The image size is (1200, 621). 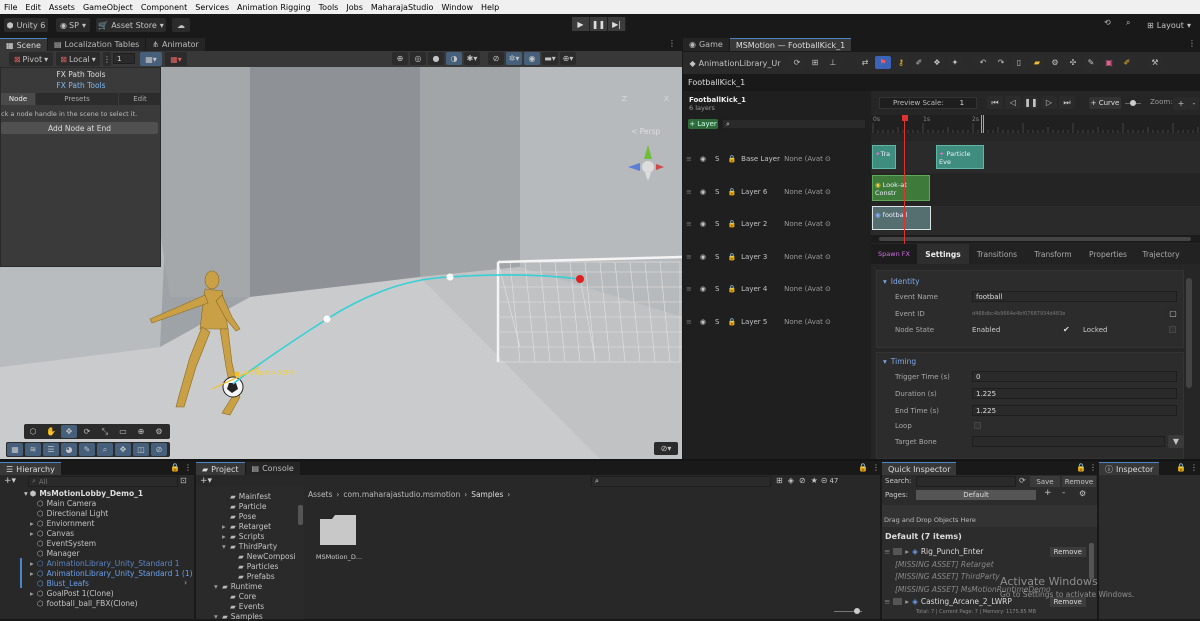 I want to click on hierarchy-item: ⬡ EventSystem, so click(x=63, y=543).